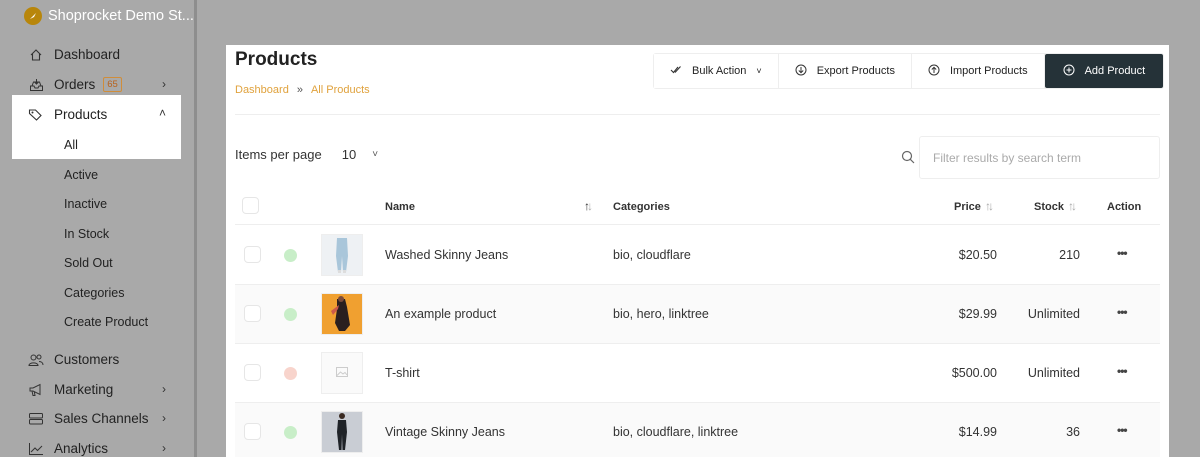 This screenshot has width=1200, height=457. I want to click on product-name: An example product, so click(440, 314).